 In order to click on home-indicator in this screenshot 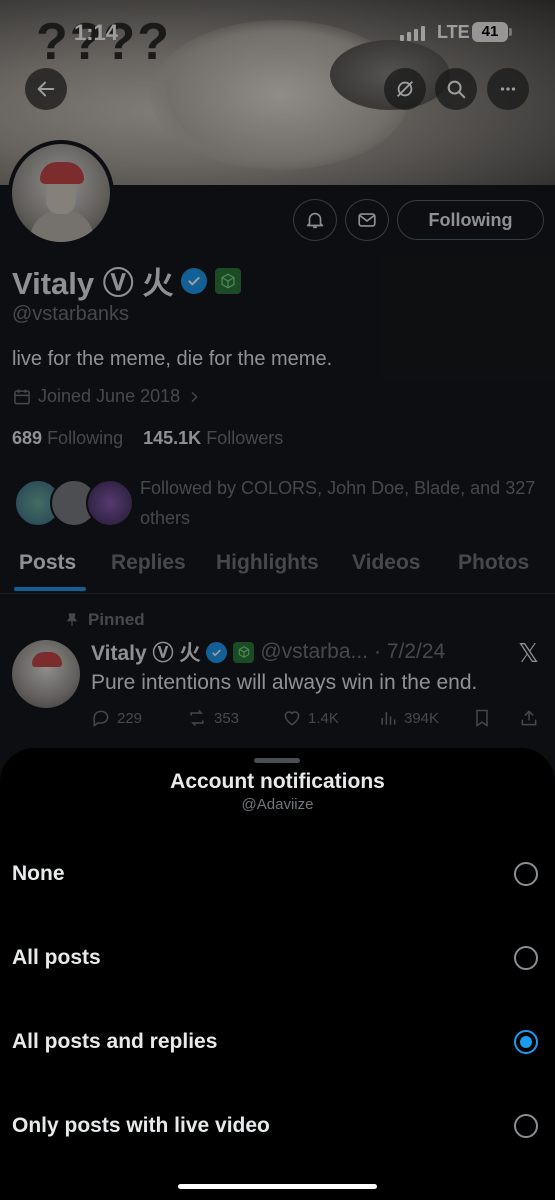, I will do `click(277, 1186)`.